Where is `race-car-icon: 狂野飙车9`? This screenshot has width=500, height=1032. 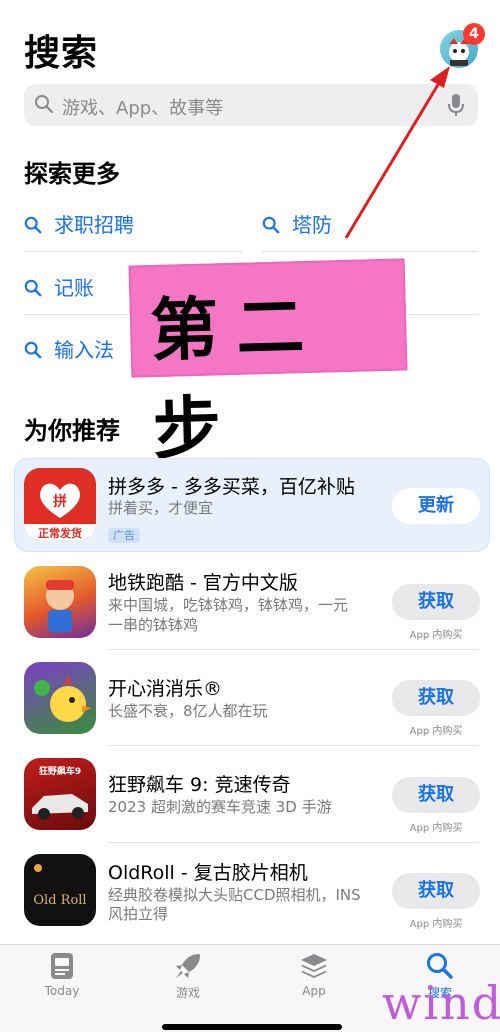 race-car-icon: 狂野飙车9 is located at coordinates (60, 792).